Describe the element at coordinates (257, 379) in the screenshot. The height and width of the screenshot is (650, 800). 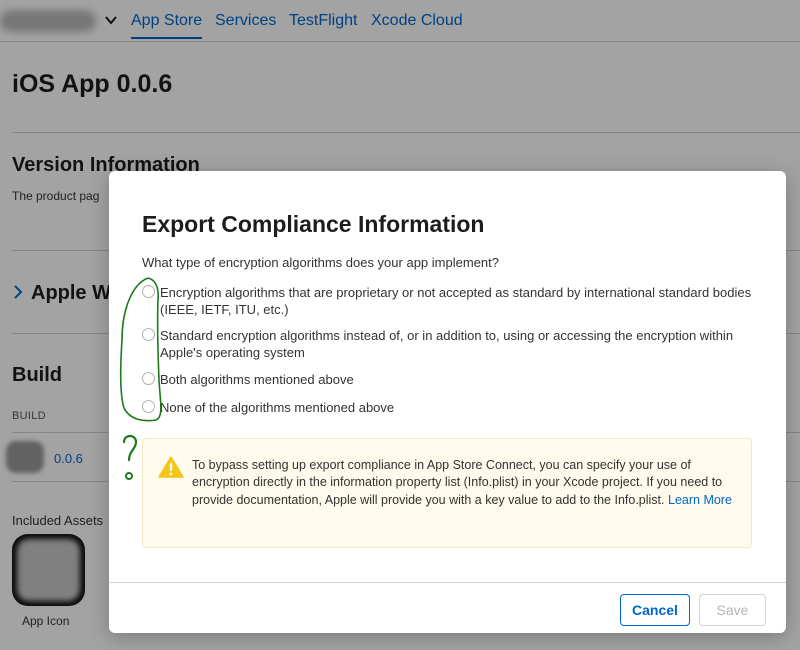
I see `option-label: Both algorithms mentioned above` at that location.